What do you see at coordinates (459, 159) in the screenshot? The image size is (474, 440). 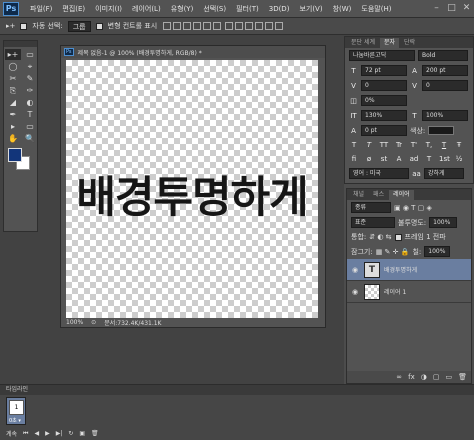 I see `fractions-button: ½` at bounding box center [459, 159].